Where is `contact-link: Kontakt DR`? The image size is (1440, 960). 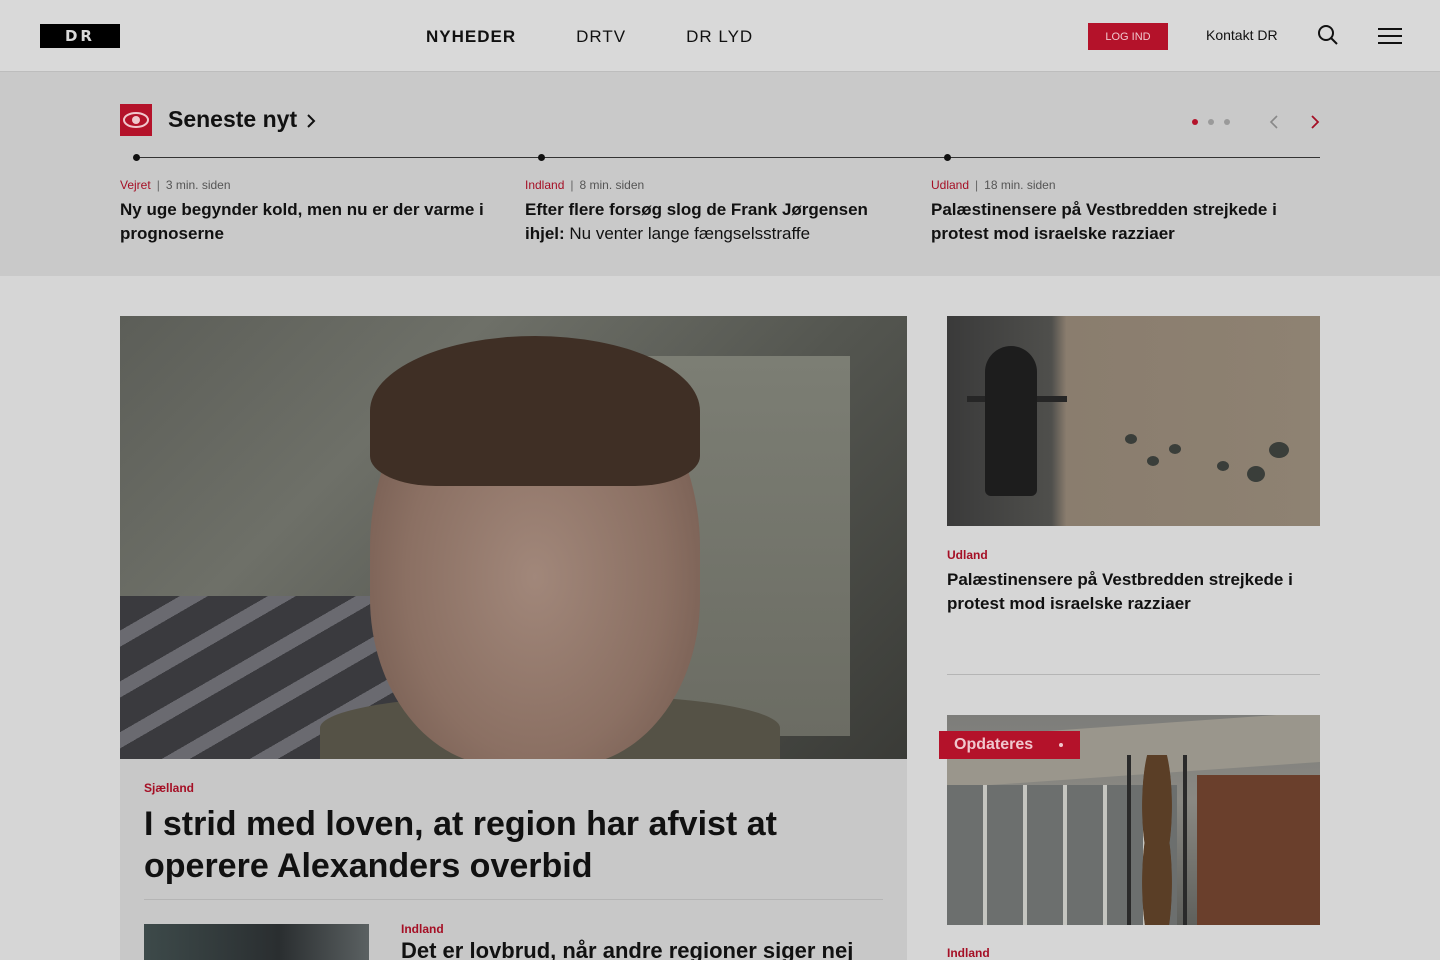
contact-link: Kontakt DR is located at coordinates (1242, 35).